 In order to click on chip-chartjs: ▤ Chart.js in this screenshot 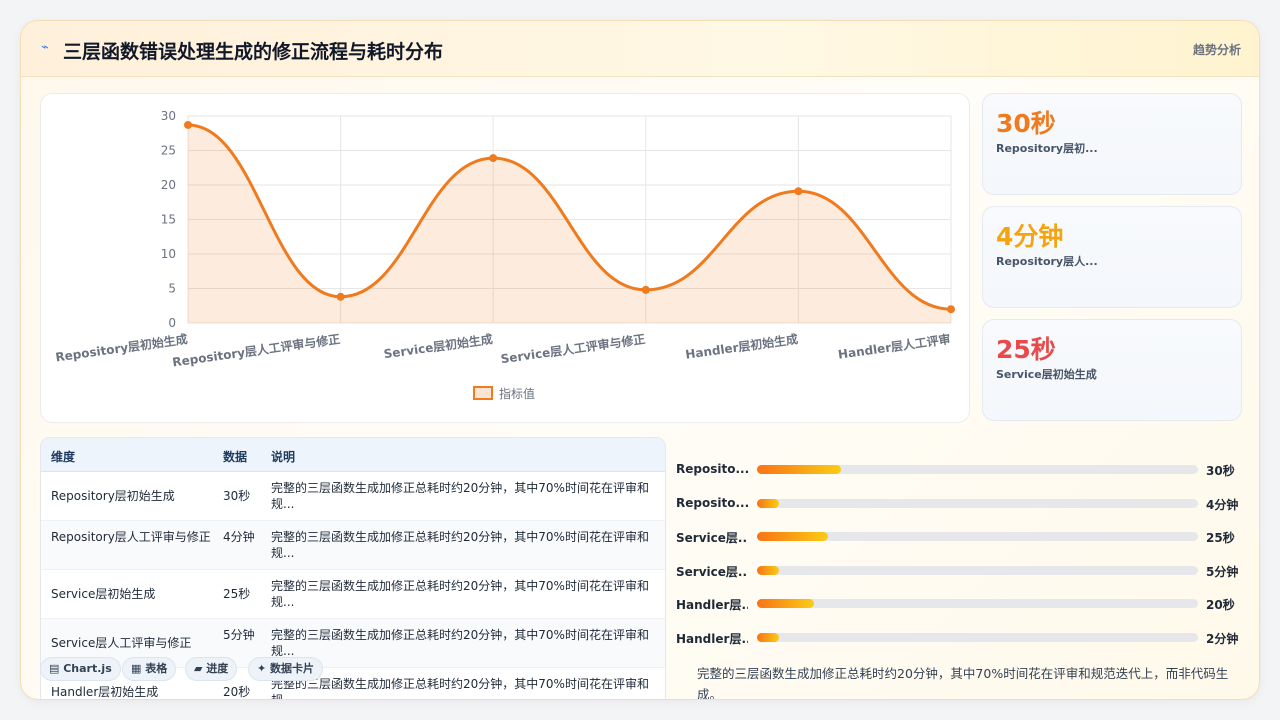, I will do `click(80, 669)`.